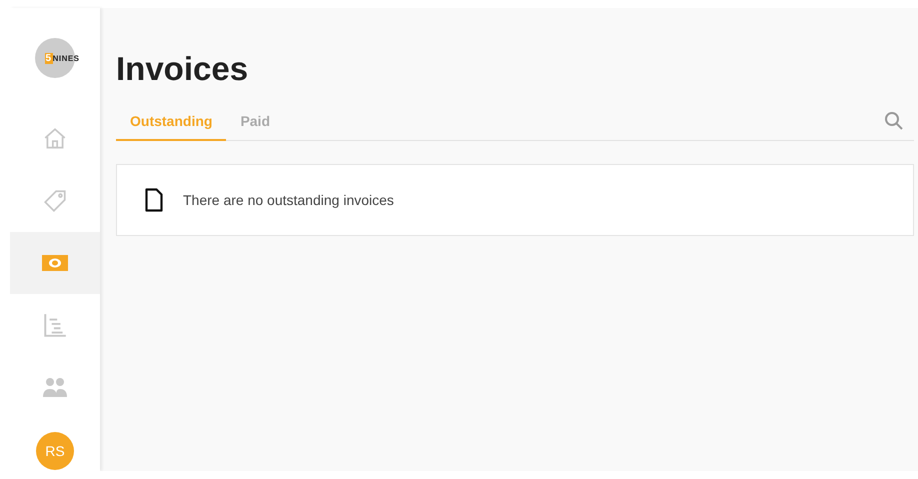 The image size is (918, 479). I want to click on tab: Outstanding, so click(171, 121).